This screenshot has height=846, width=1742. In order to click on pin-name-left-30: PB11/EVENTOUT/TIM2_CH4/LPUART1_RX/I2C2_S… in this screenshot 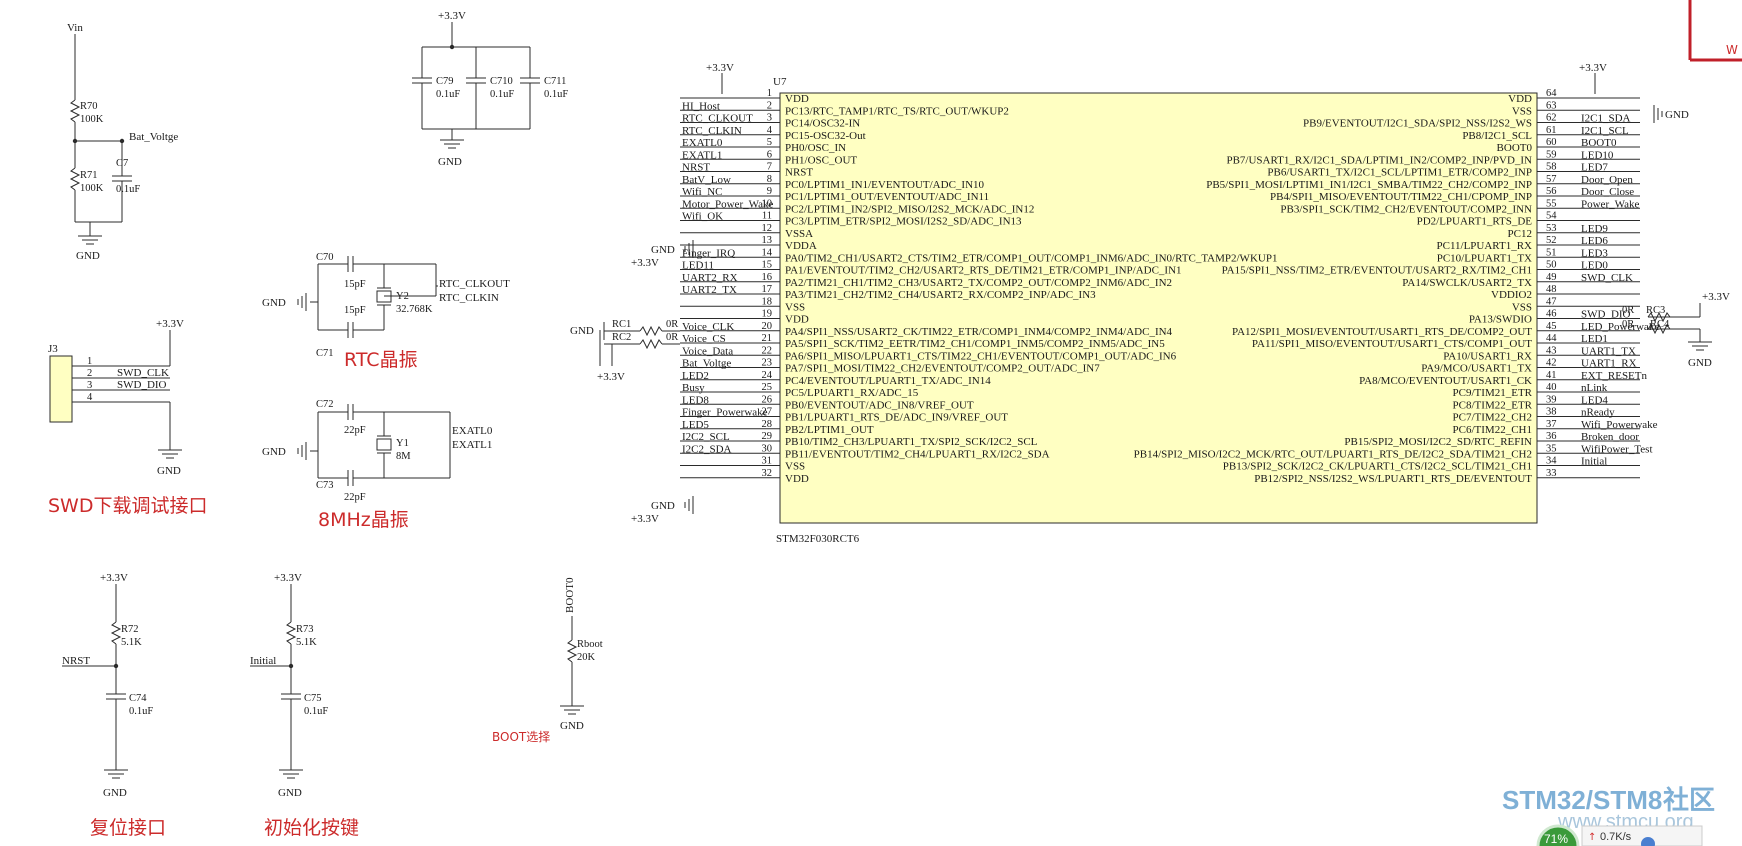, I will do `click(917, 454)`.